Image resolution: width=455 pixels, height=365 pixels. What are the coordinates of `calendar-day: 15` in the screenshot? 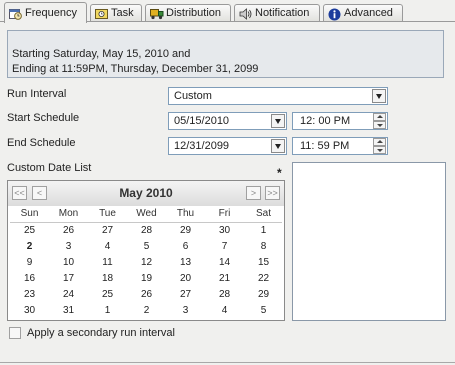 It's located at (263, 263).